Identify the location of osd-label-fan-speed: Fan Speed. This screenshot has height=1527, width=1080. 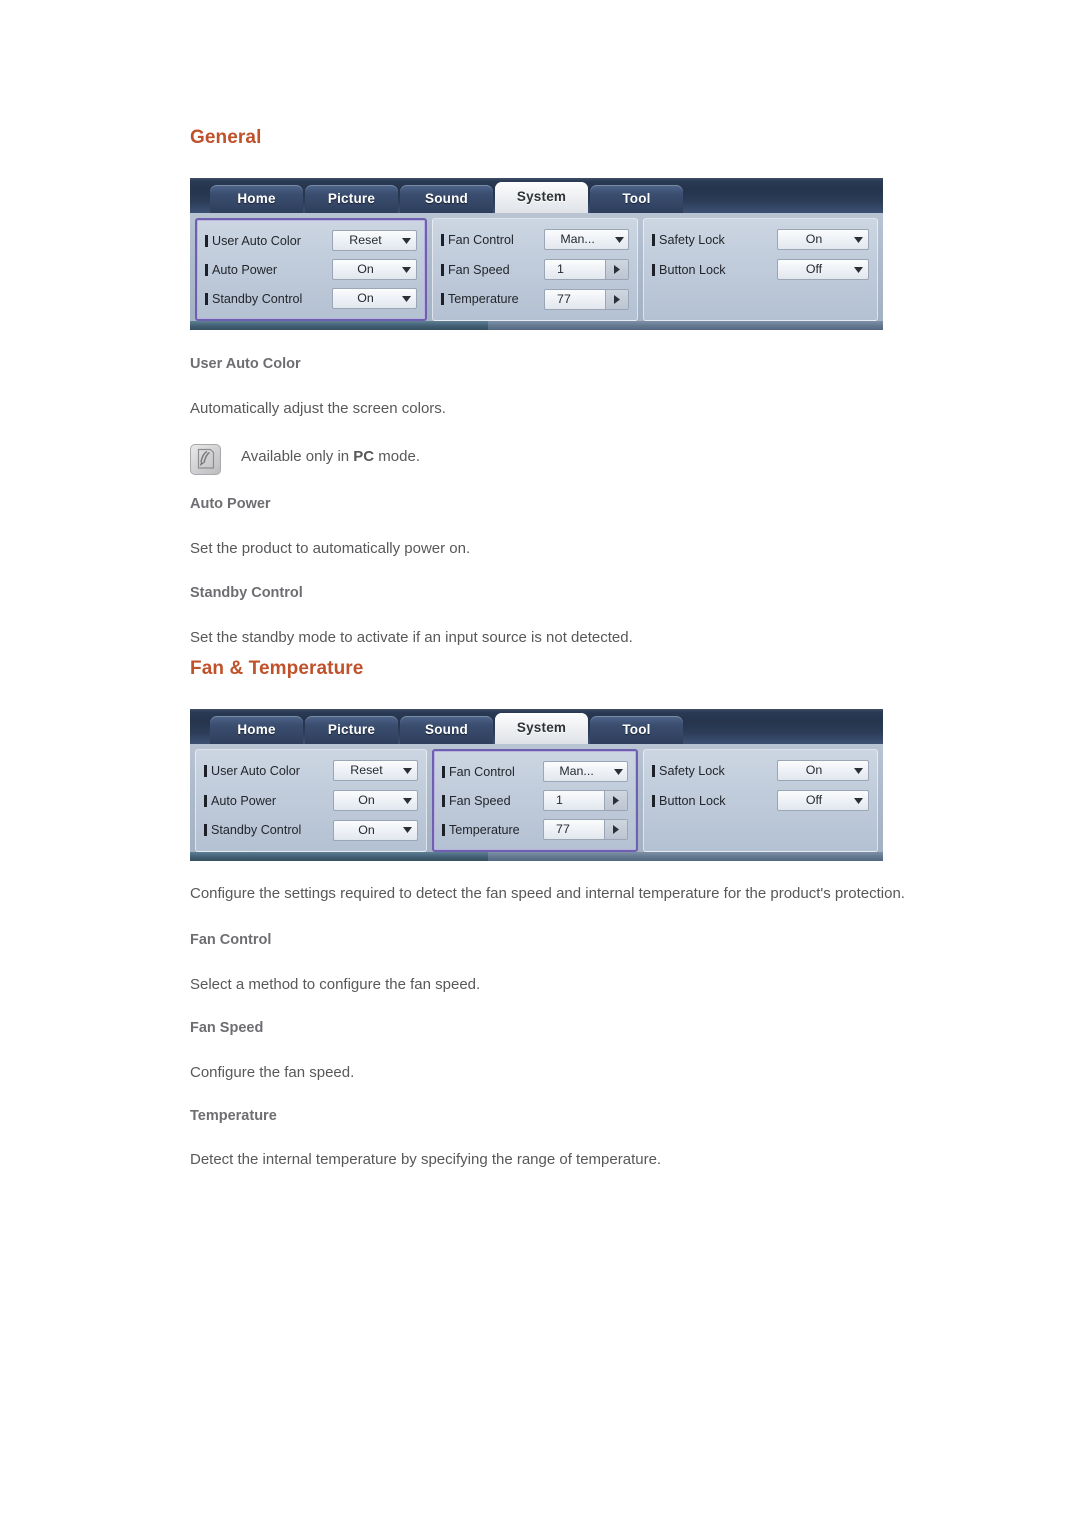
(492, 270).